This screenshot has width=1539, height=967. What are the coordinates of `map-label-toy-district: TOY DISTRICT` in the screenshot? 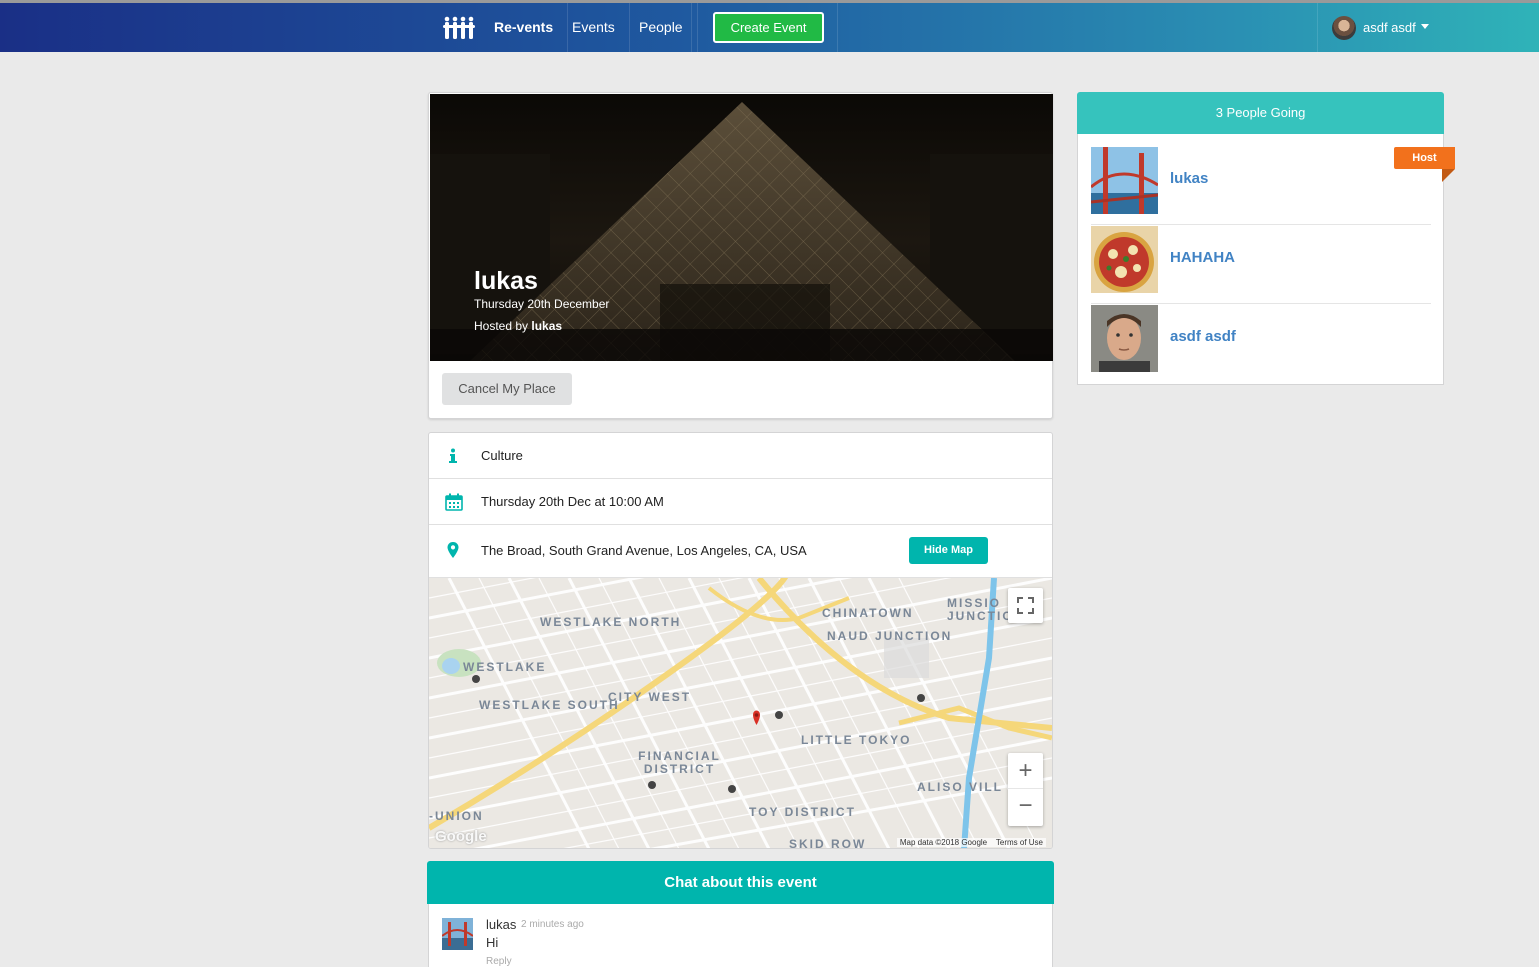 It's located at (802, 812).